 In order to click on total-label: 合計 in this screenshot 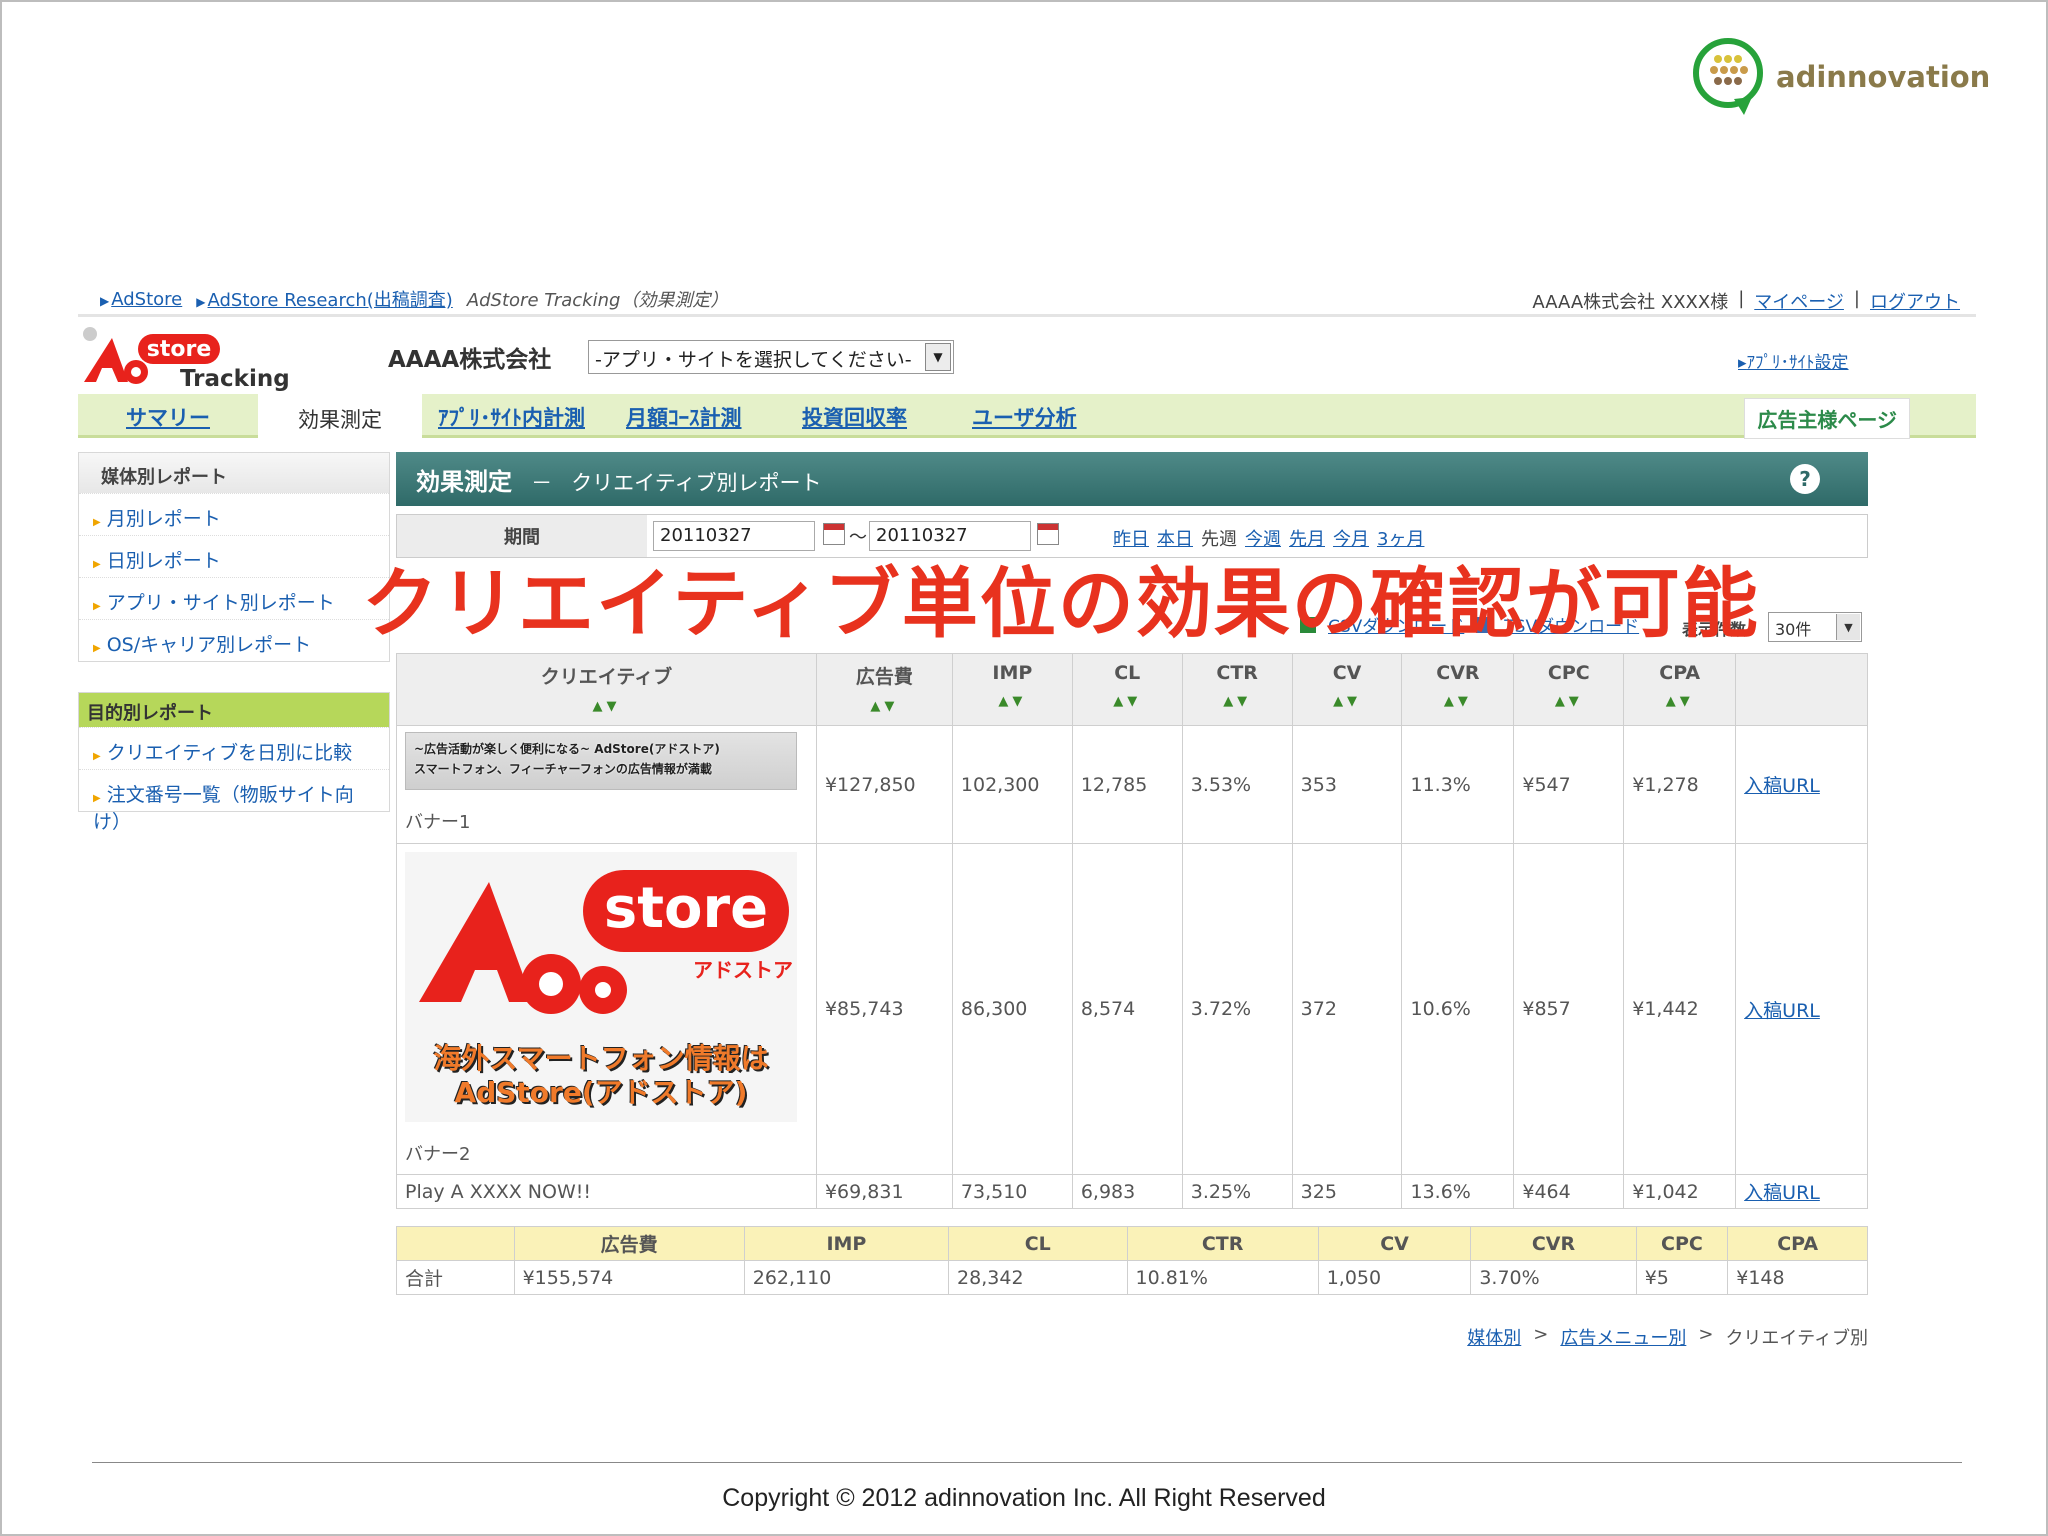, I will do `click(455, 1277)`.